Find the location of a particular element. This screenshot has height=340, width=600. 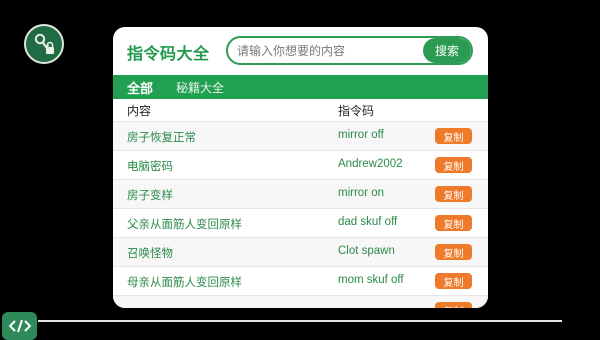

row-name: 电脑密码 is located at coordinates (150, 166).